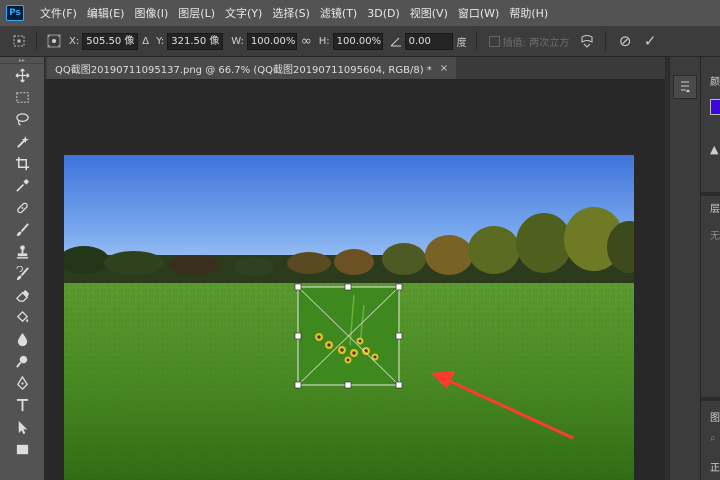 This screenshot has height=480, width=720. I want to click on x-position-input: 505.50 像, so click(110, 41).